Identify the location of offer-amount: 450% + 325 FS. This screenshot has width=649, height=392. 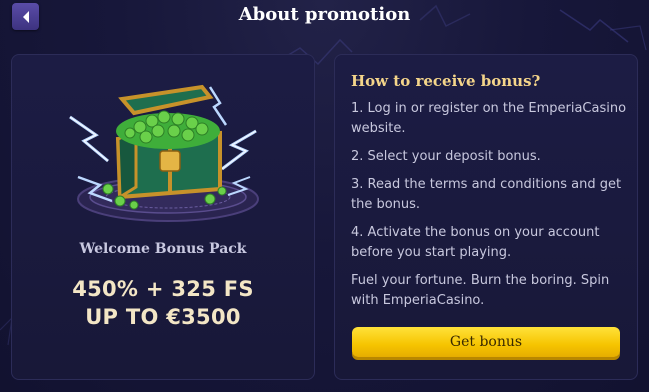
(163, 289).